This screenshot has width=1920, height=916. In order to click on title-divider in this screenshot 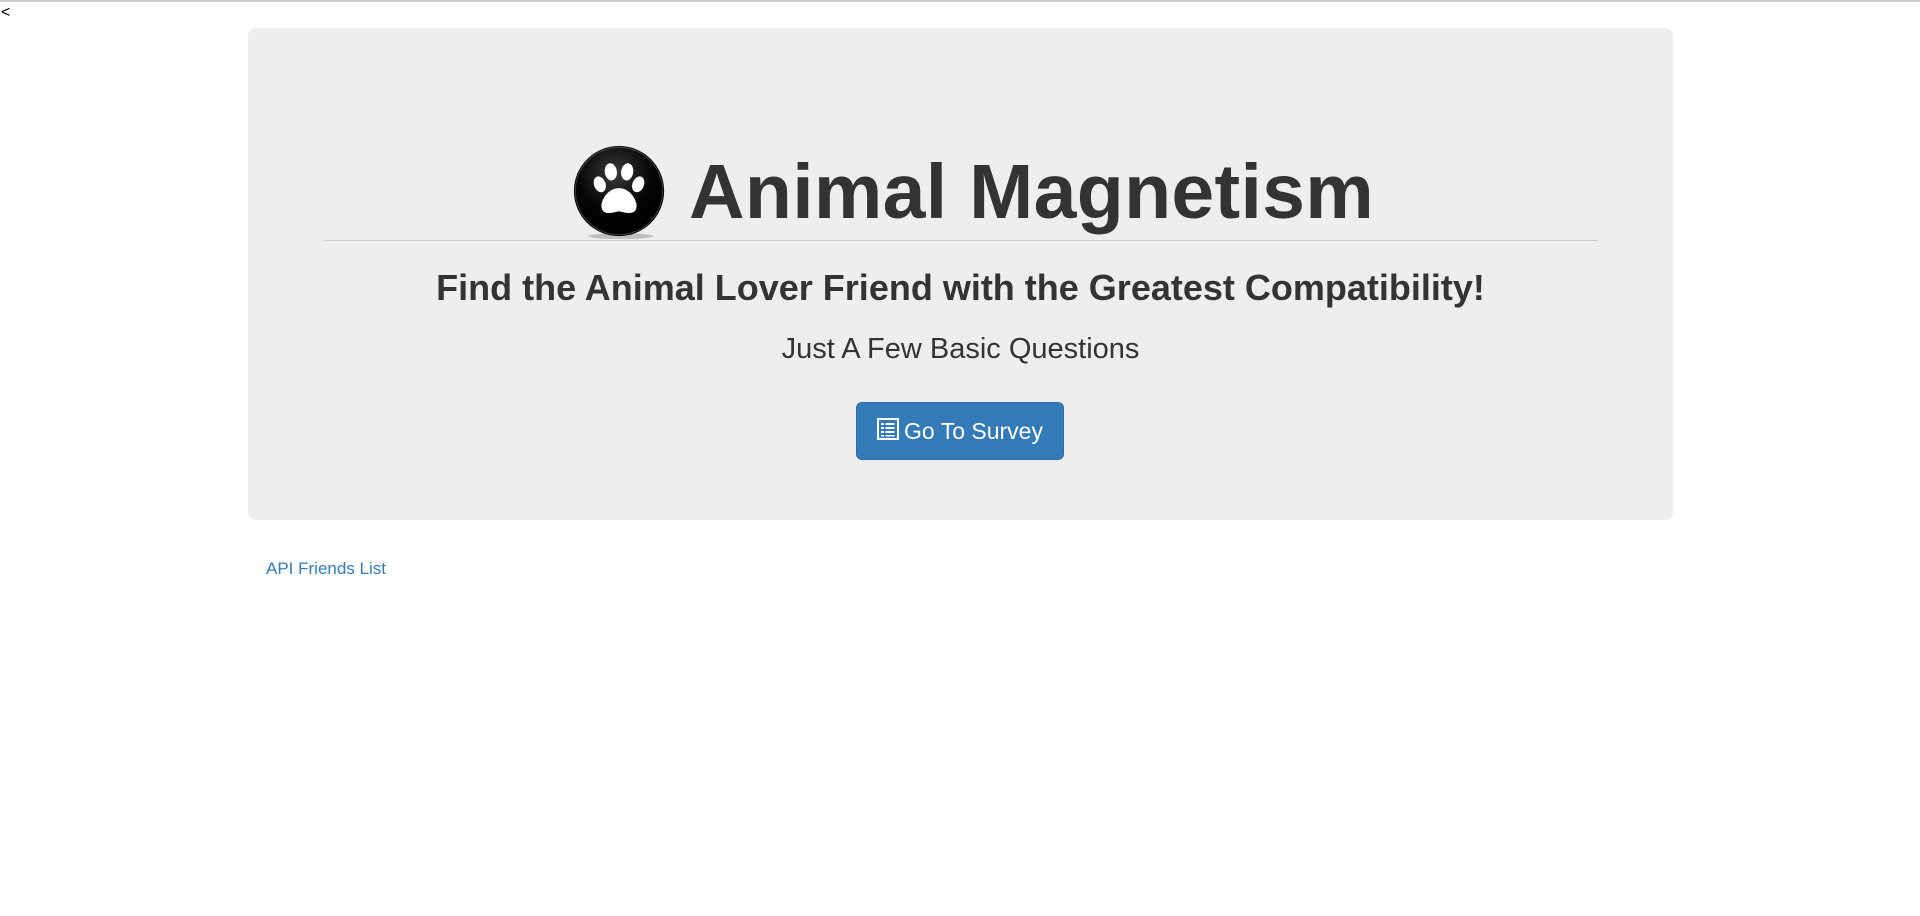, I will do `click(961, 240)`.